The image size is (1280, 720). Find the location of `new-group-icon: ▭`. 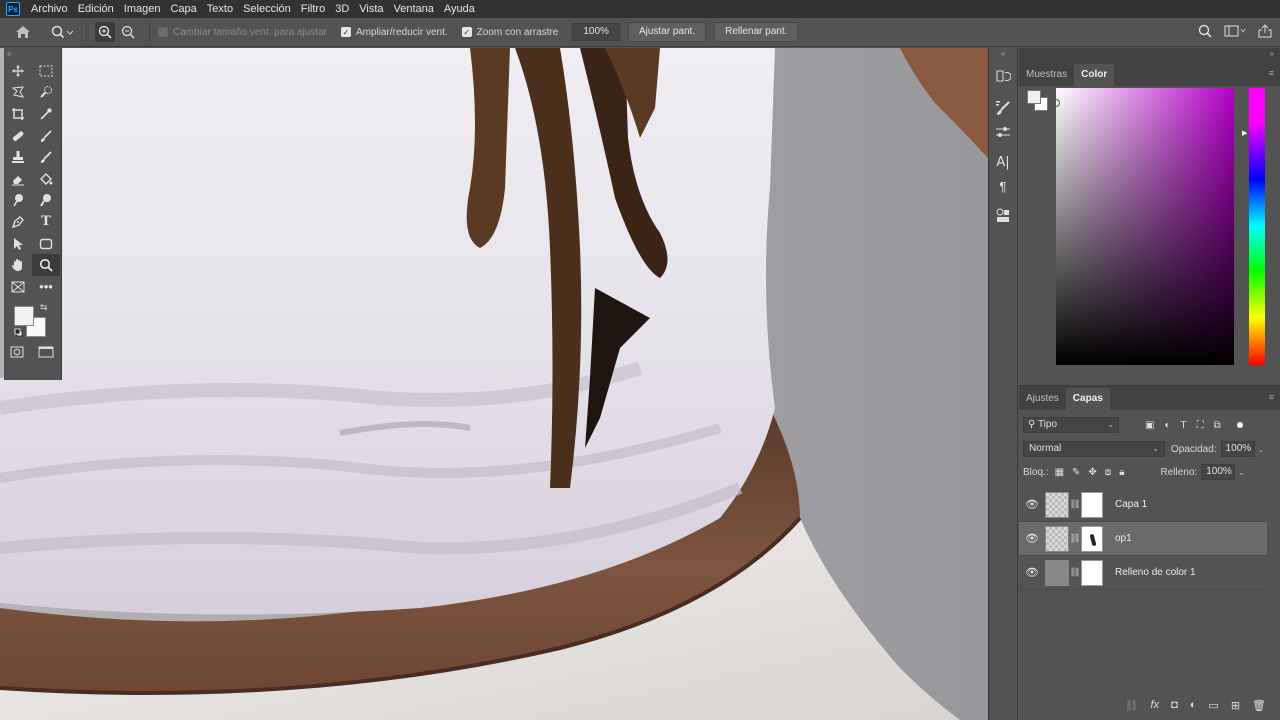

new-group-icon: ▭ is located at coordinates (1213, 705).